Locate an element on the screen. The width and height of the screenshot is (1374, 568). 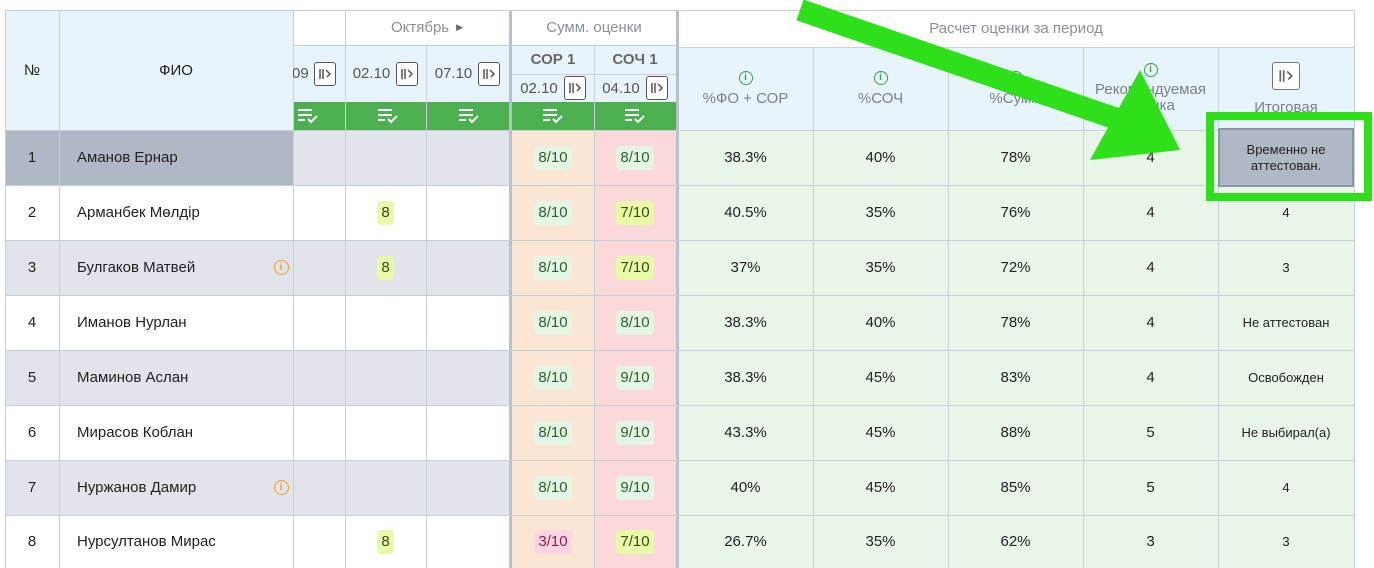
final-grade-dropdown: Не выбирал(а) is located at coordinates (1286, 432).